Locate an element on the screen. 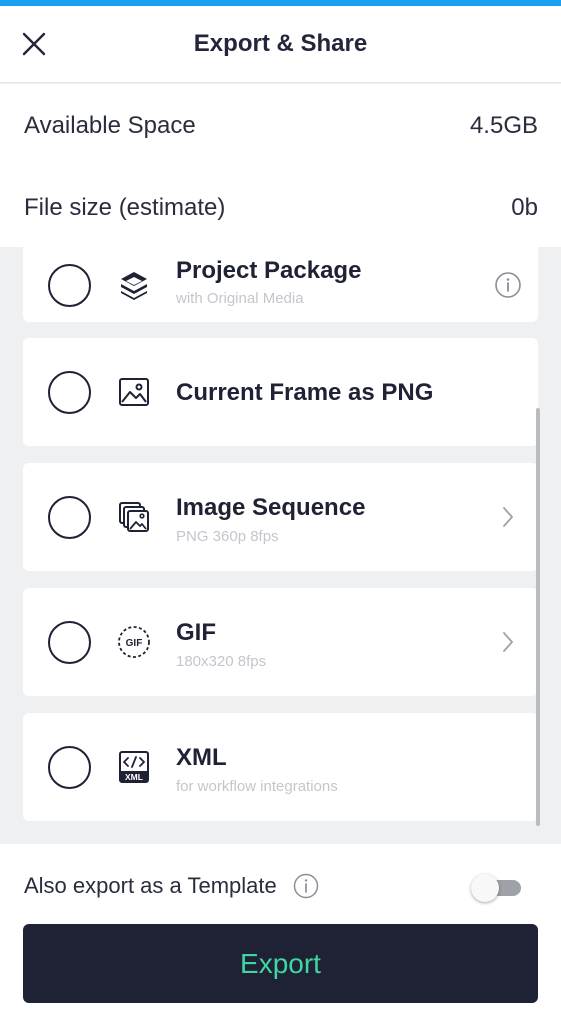 The width and height of the screenshot is (561, 1024). option-subtitle: 180x320 8fps is located at coordinates (221, 661).